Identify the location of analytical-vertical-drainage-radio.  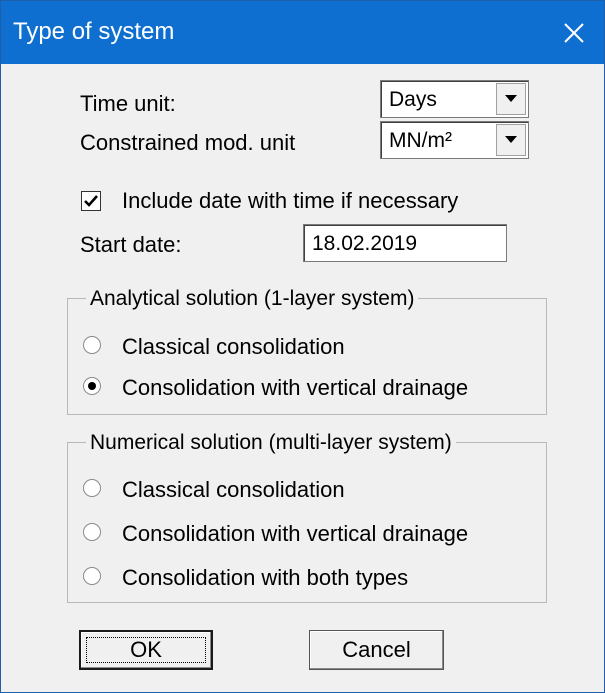
(92, 386).